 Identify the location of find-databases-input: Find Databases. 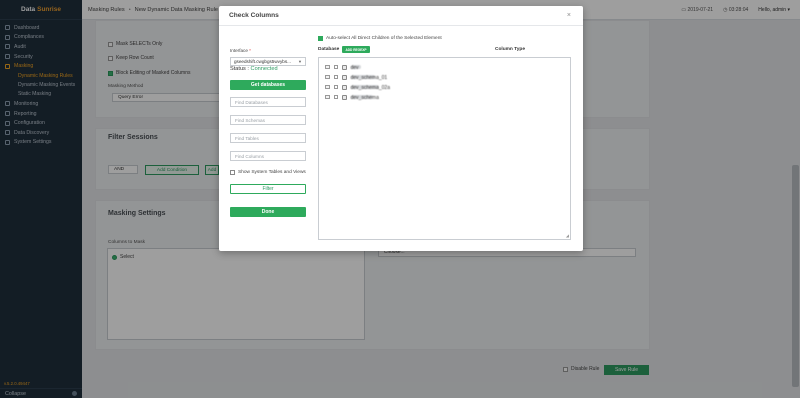
(268, 102).